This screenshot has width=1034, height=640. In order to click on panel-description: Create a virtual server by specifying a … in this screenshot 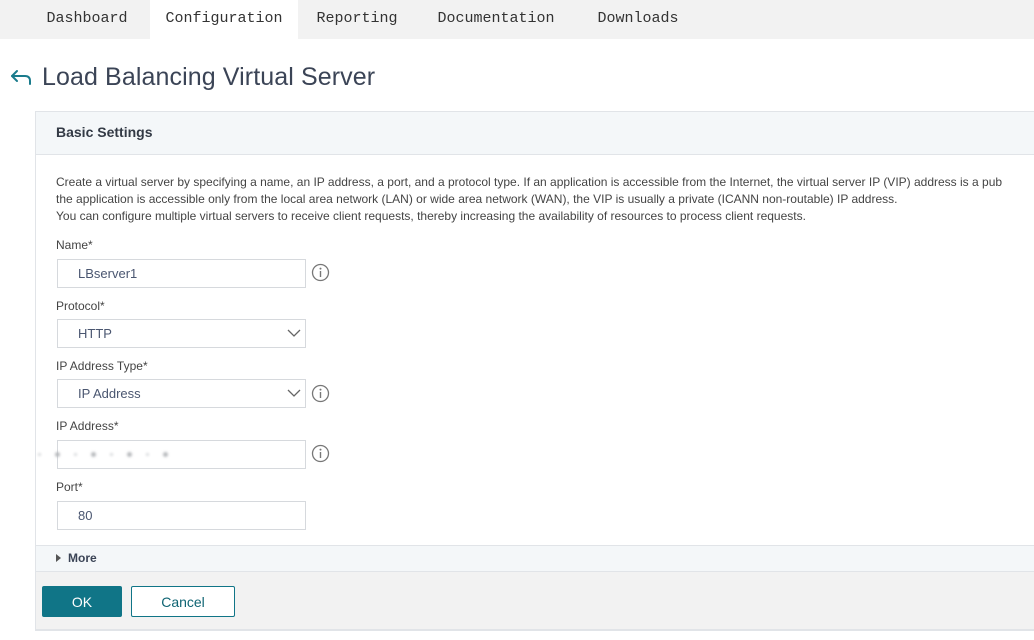, I will do `click(545, 199)`.